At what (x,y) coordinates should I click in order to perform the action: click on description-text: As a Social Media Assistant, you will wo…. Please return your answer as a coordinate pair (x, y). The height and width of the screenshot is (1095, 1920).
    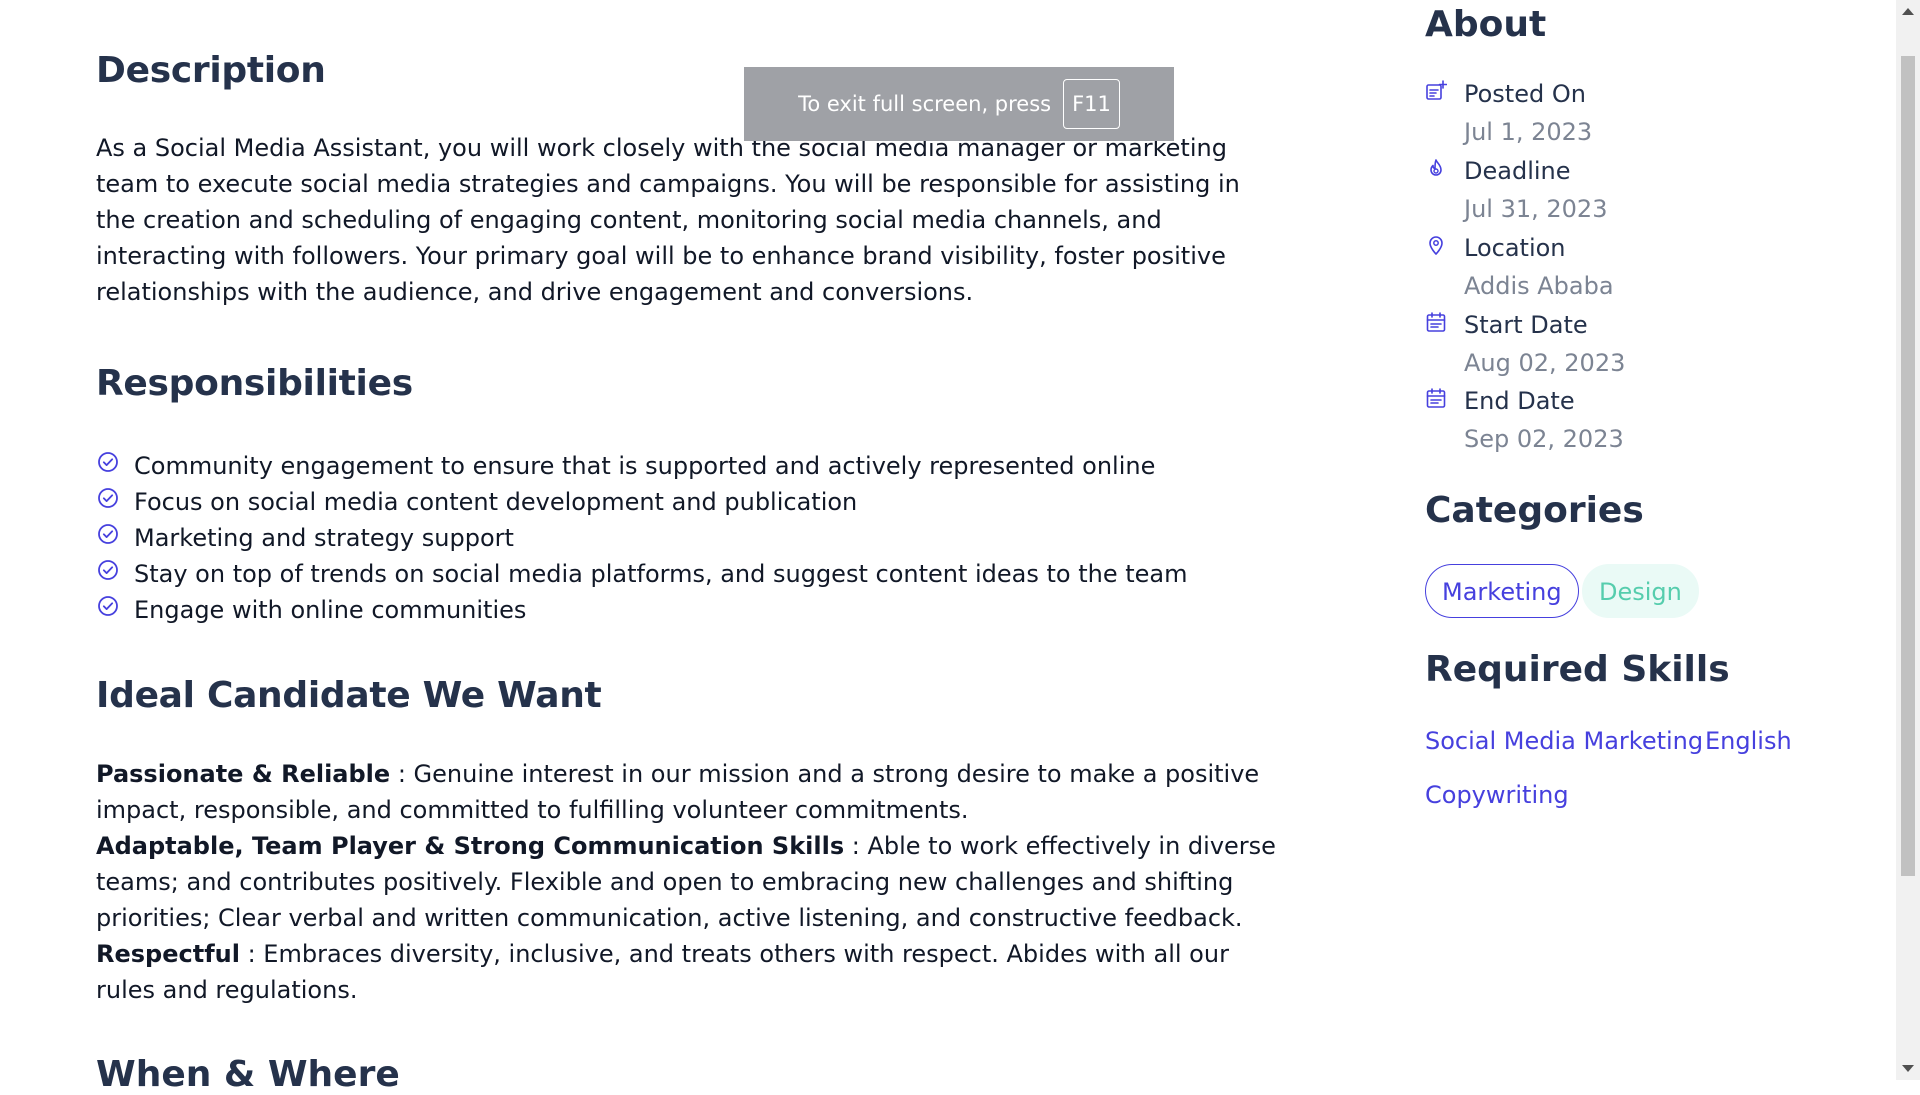
    Looking at the image, I should click on (668, 220).